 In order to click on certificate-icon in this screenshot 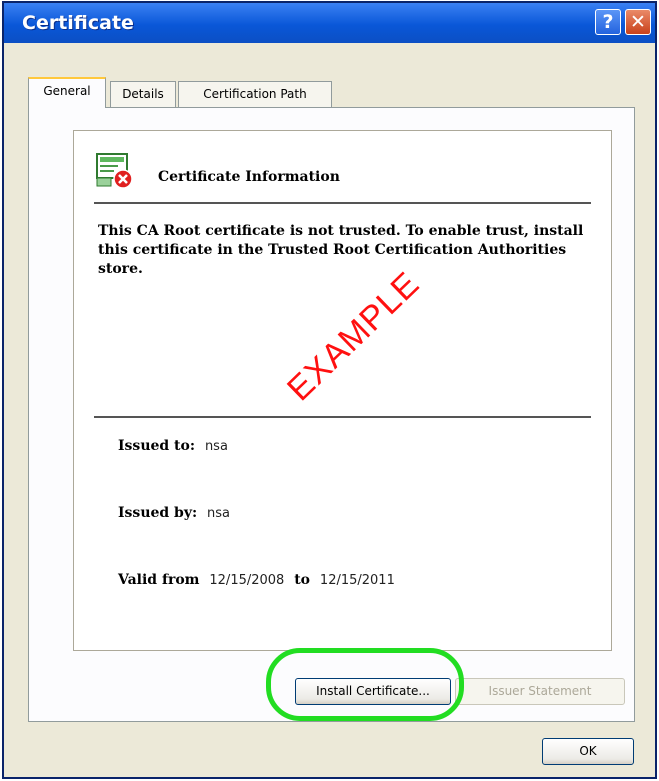, I will do `click(114, 171)`.